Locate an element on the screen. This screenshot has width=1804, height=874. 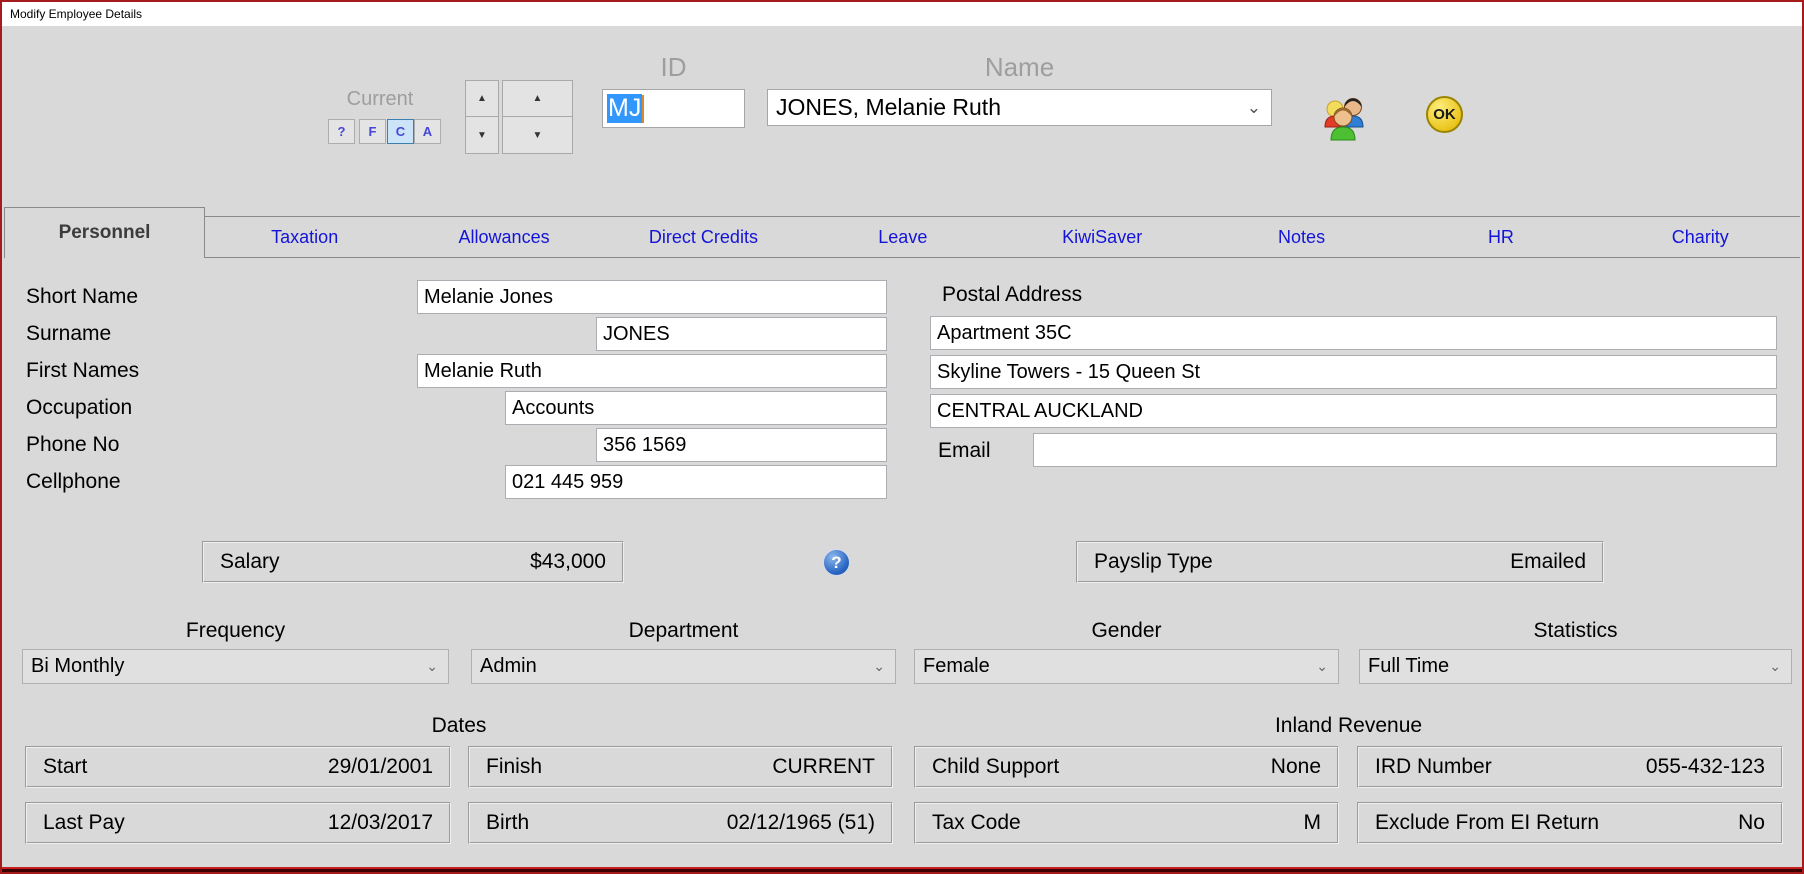
spinner-up-large-button: ▲ is located at coordinates (537, 98).